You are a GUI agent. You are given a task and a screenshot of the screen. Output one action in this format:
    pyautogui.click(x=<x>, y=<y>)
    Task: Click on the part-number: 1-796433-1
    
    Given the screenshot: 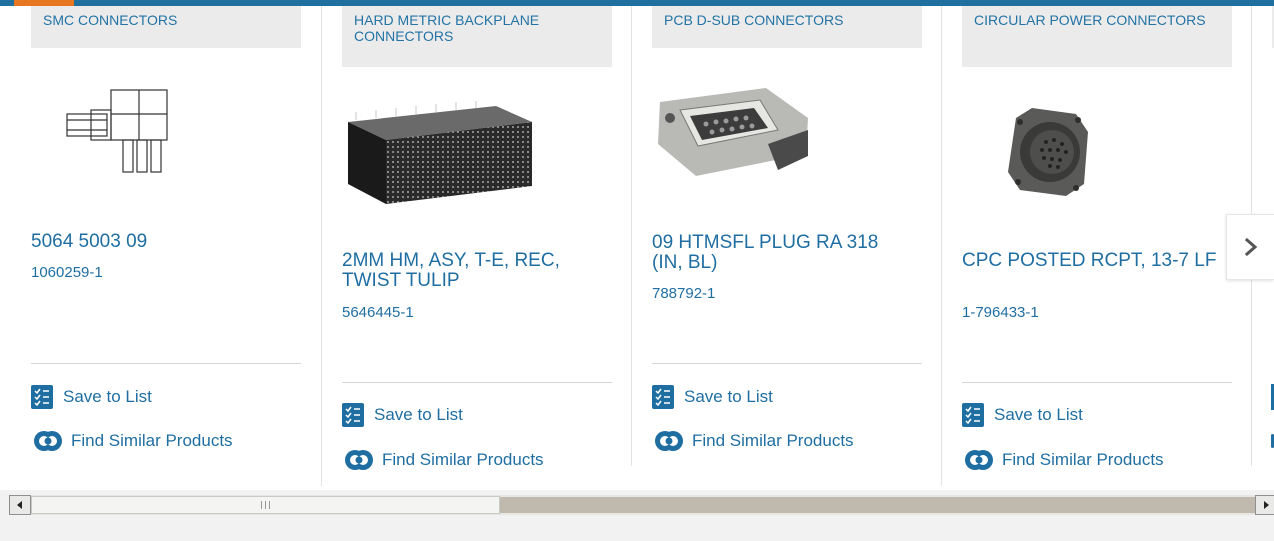 What is the action you would take?
    pyautogui.click(x=1000, y=313)
    